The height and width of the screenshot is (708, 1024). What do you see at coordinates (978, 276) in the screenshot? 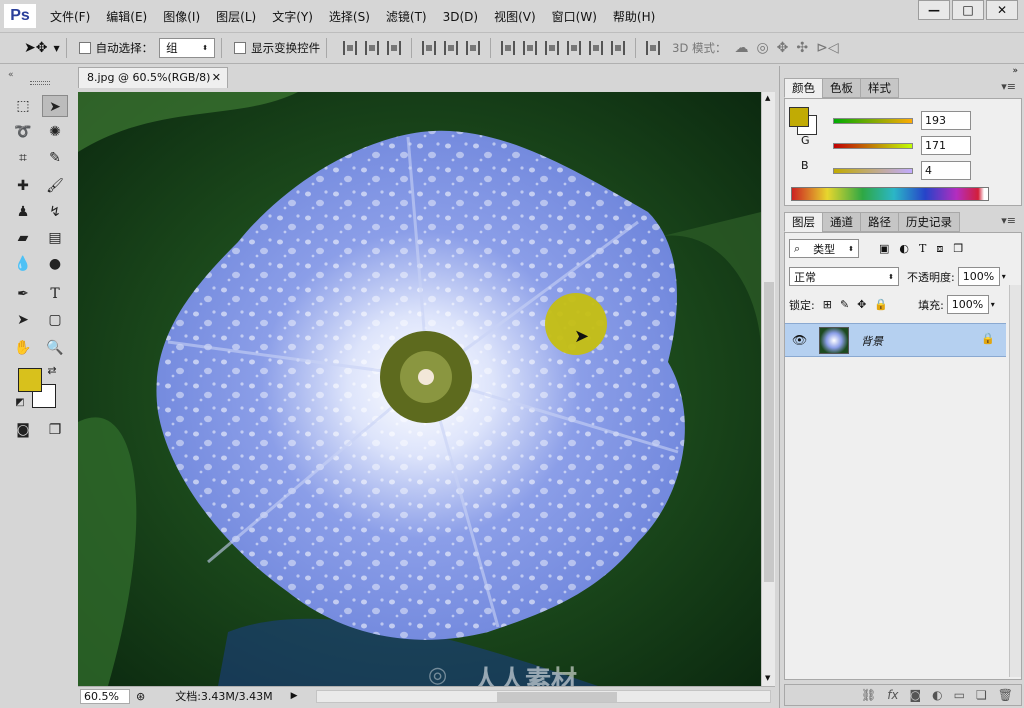
I see `opacity-field: 100%` at bounding box center [978, 276].